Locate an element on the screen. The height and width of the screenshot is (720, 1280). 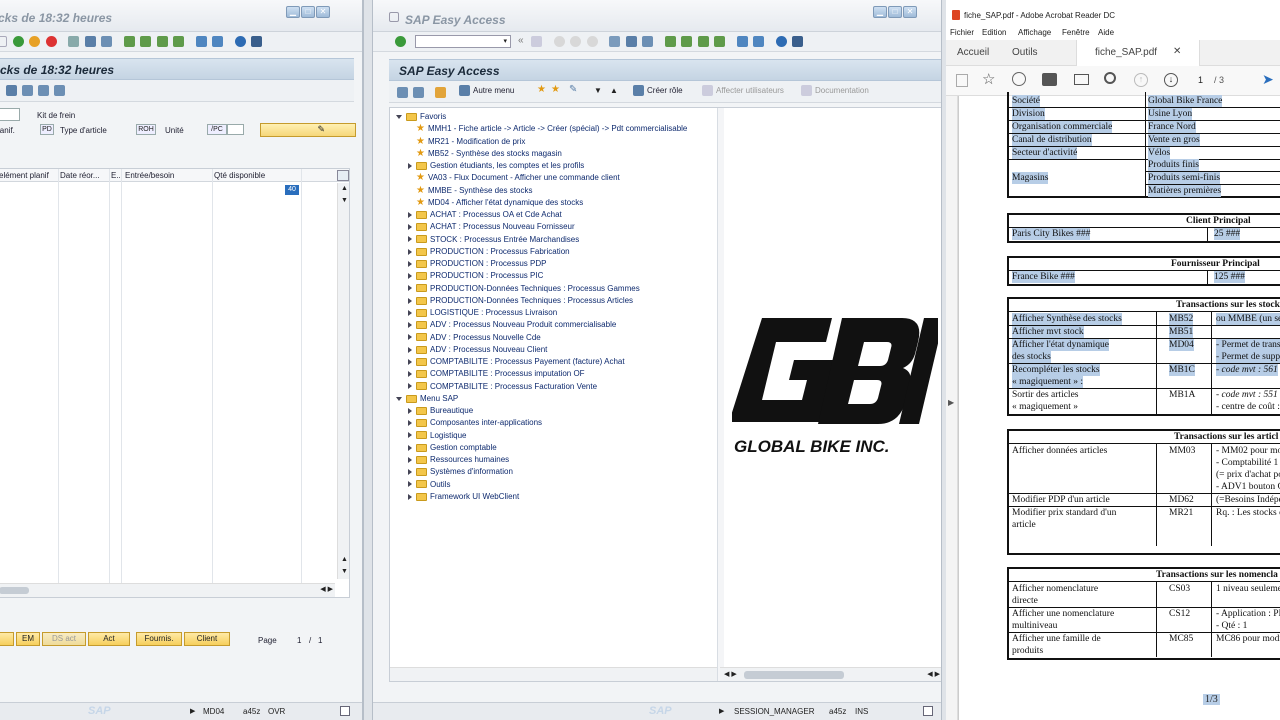
menu-affichage: Affichage is located at coordinates (1034, 32).